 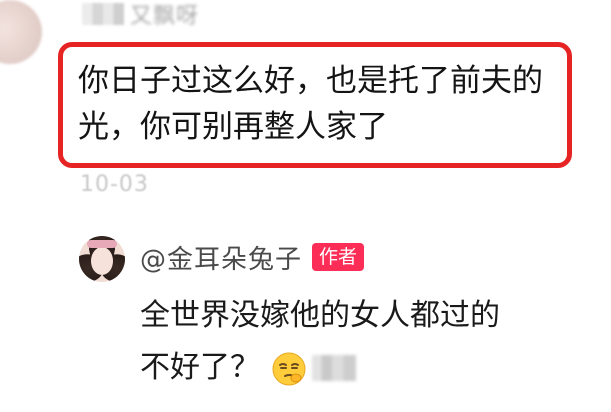 What do you see at coordinates (320, 315) in the screenshot?
I see `reply-text-line1: 全世界没嫁他的女人都过的` at bounding box center [320, 315].